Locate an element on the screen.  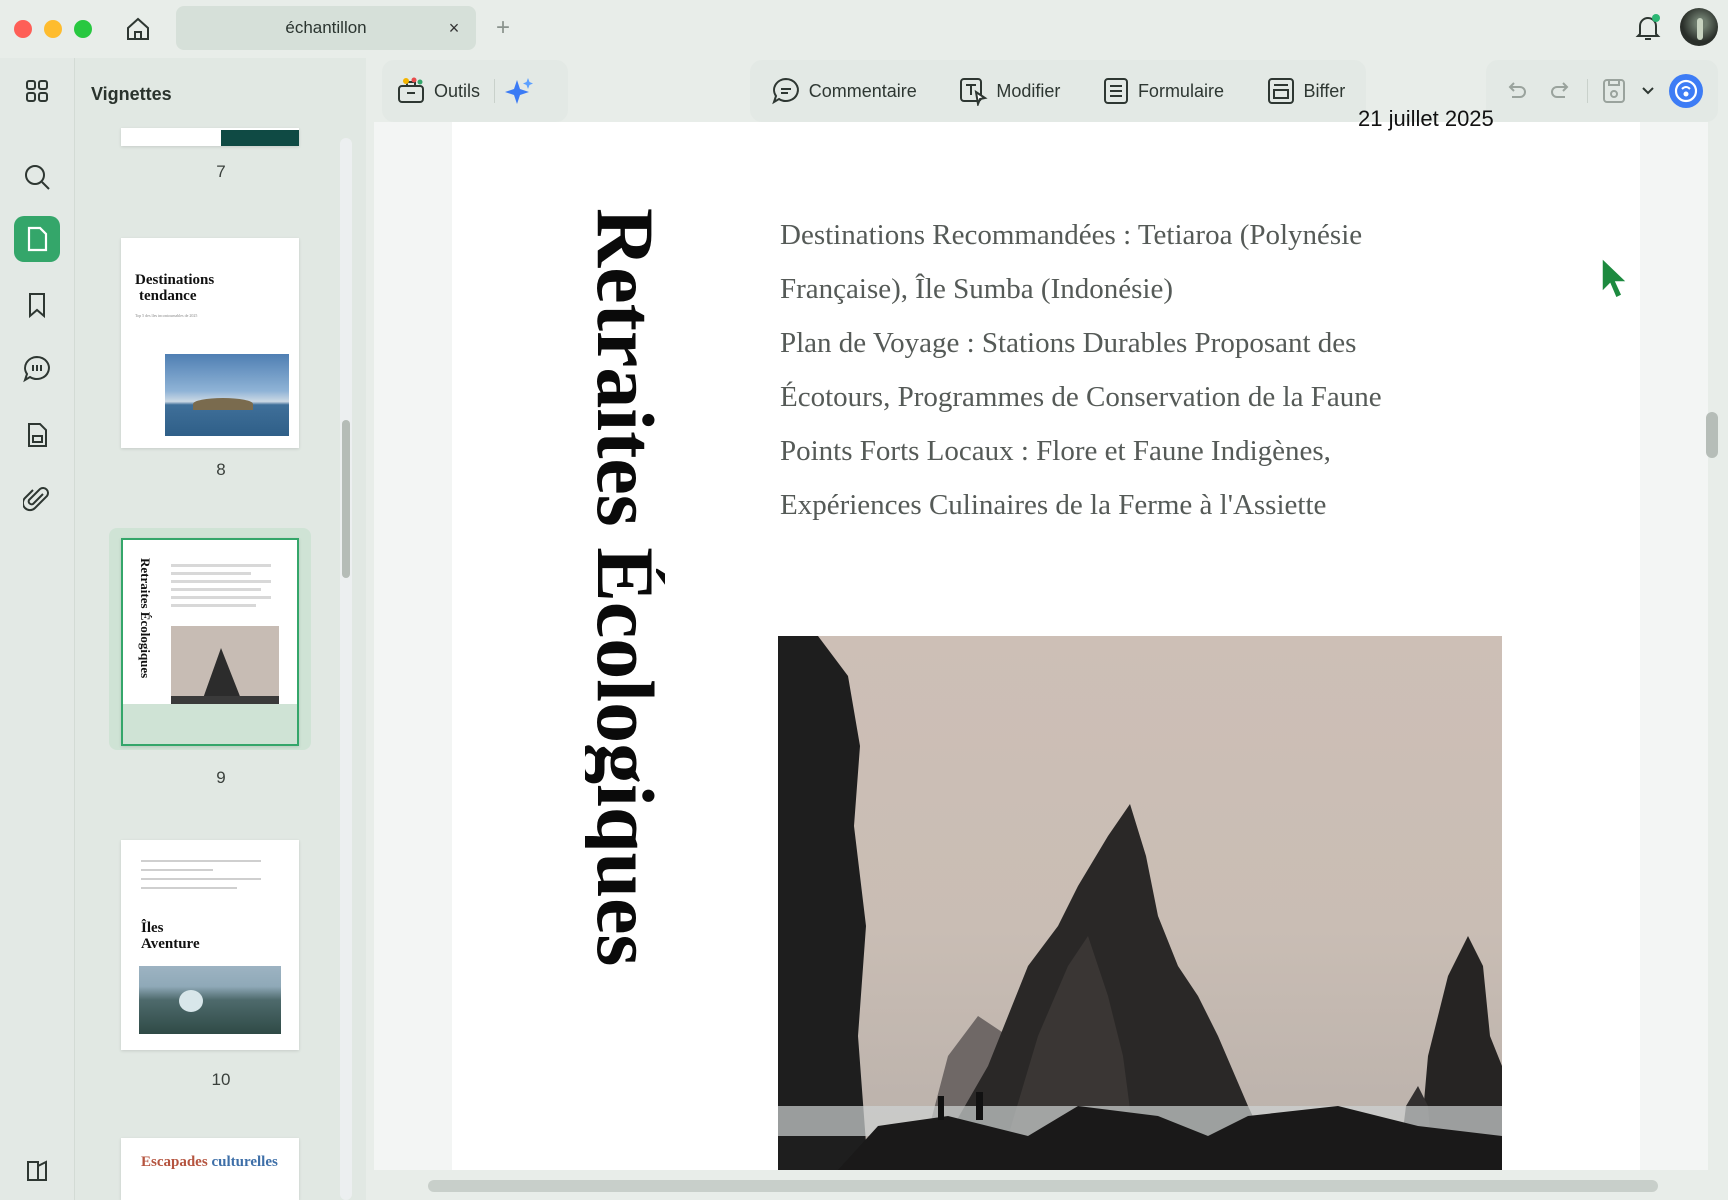
redact-icon is located at coordinates (1280, 91).